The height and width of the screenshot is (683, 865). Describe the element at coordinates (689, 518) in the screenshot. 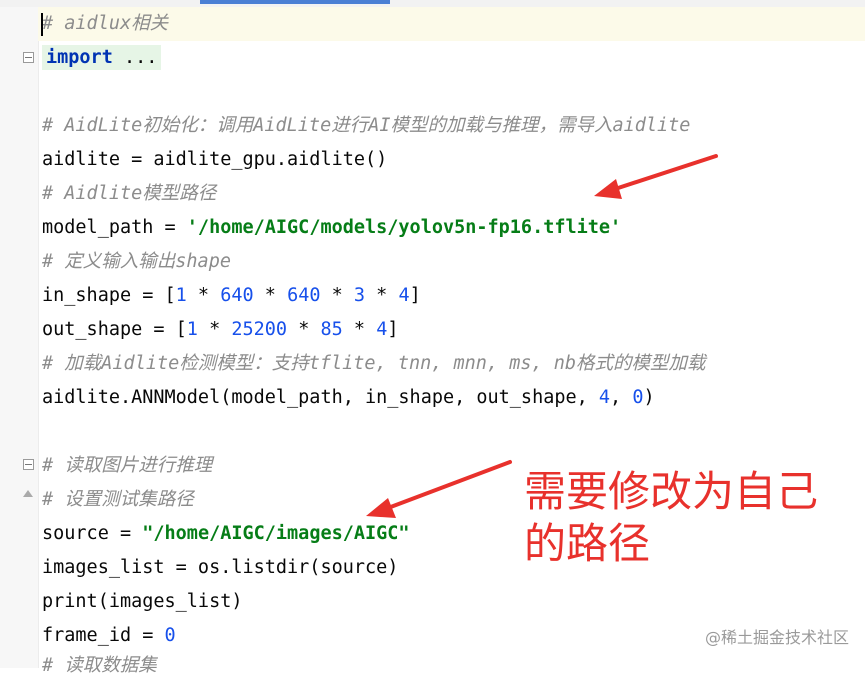

I see `annotation-note: 需要修改为自己 的路径` at that location.